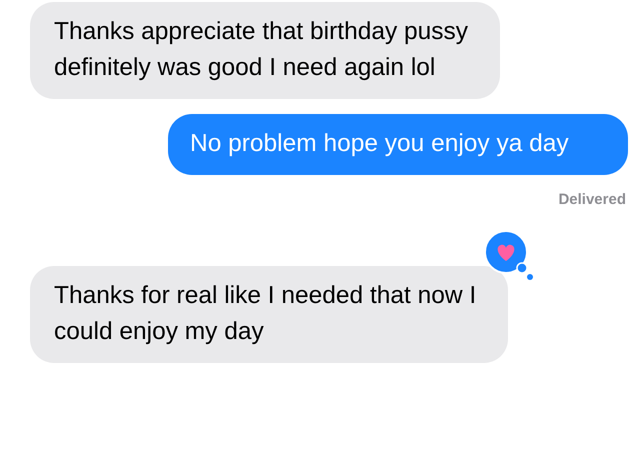  What do you see at coordinates (398, 144) in the screenshot?
I see `sent-message-bubble: No problem hope you enjoy ya day` at bounding box center [398, 144].